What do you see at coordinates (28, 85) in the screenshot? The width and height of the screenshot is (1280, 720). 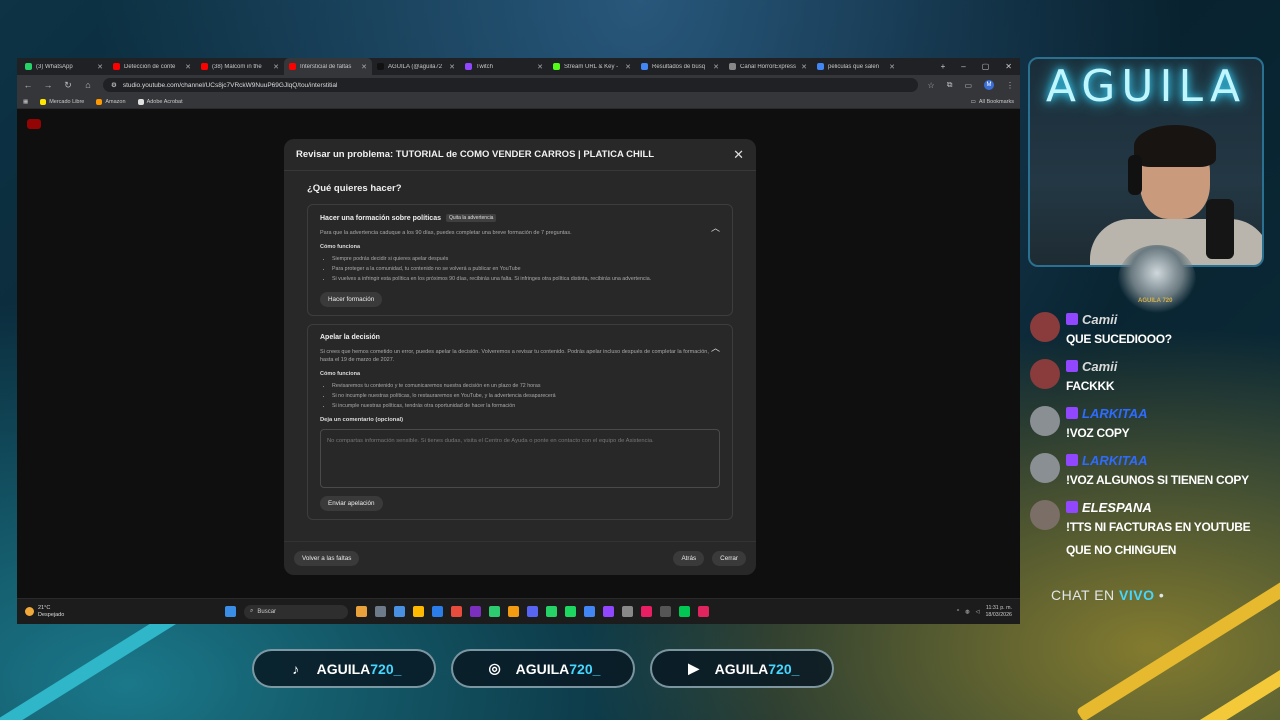 I see `back-icon: ←` at bounding box center [28, 85].